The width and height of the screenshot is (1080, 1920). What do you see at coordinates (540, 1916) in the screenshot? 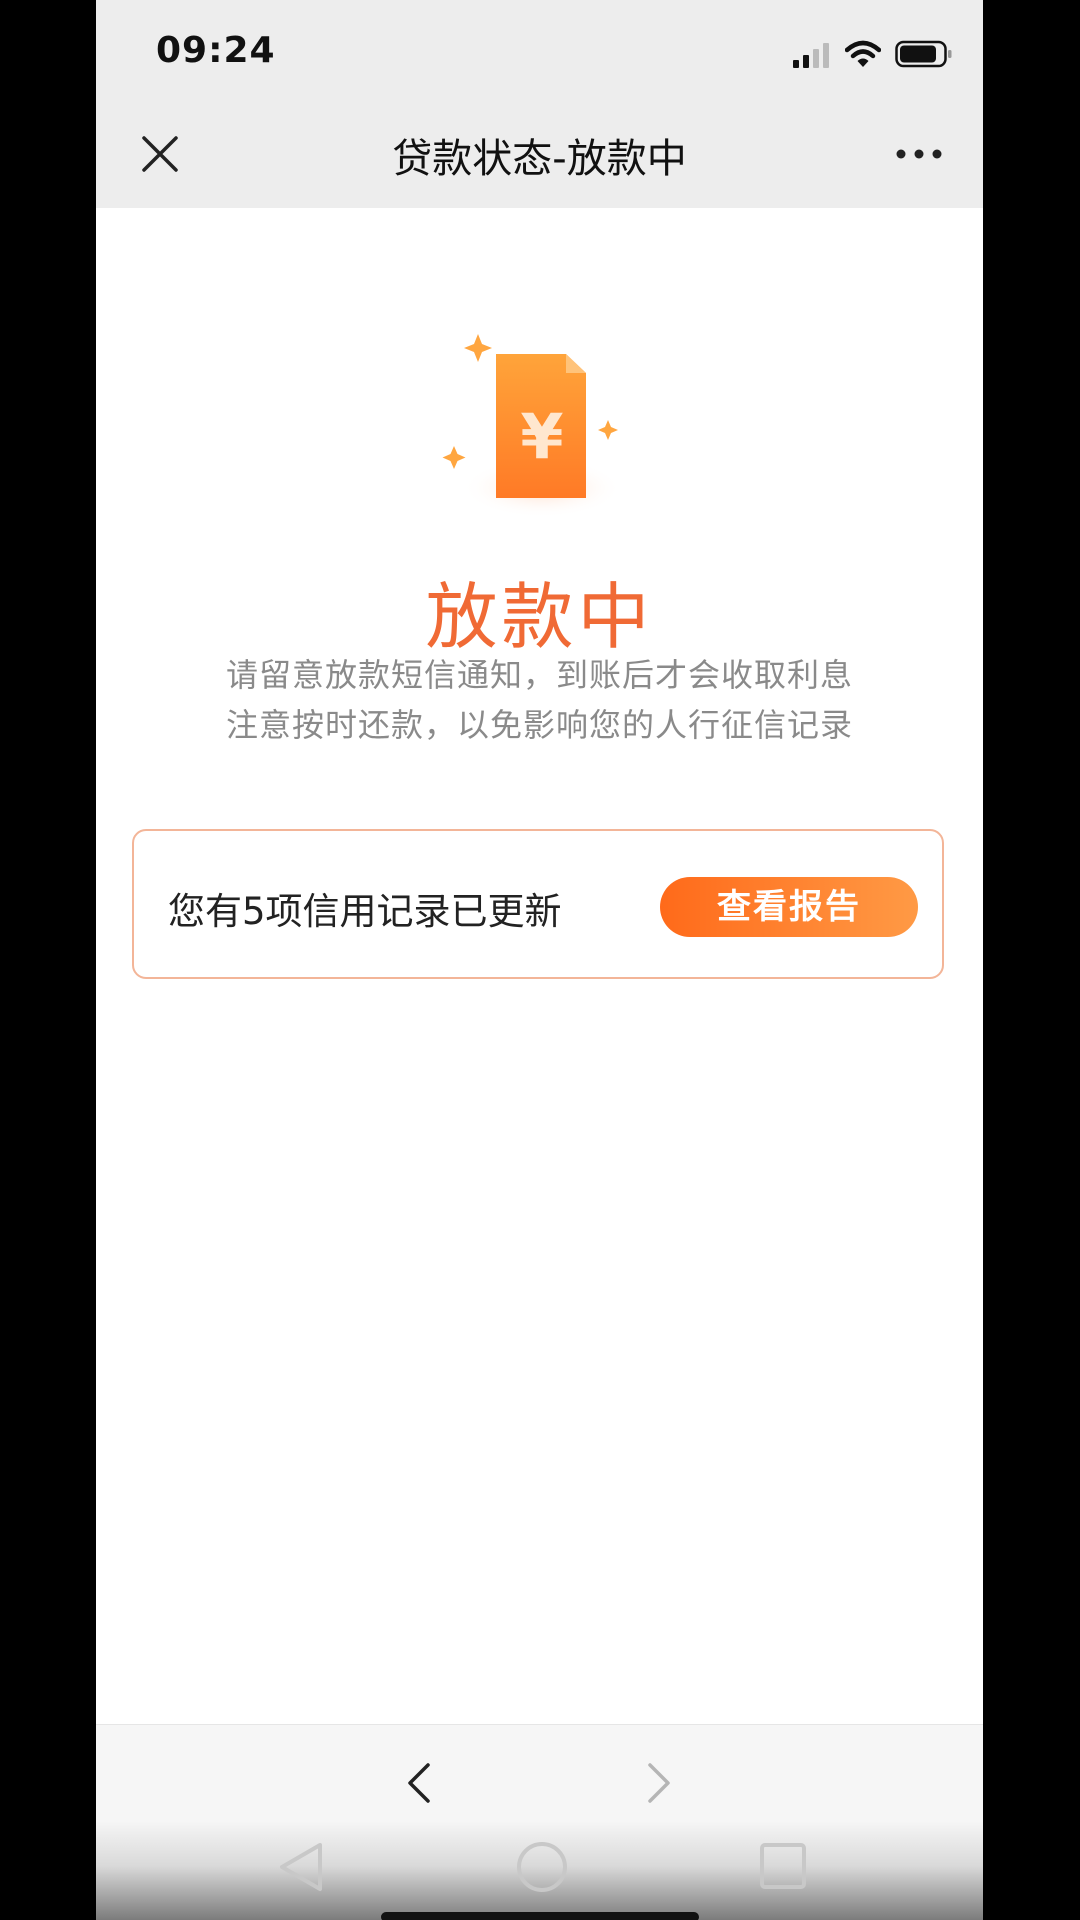
I see `home-indicator` at bounding box center [540, 1916].